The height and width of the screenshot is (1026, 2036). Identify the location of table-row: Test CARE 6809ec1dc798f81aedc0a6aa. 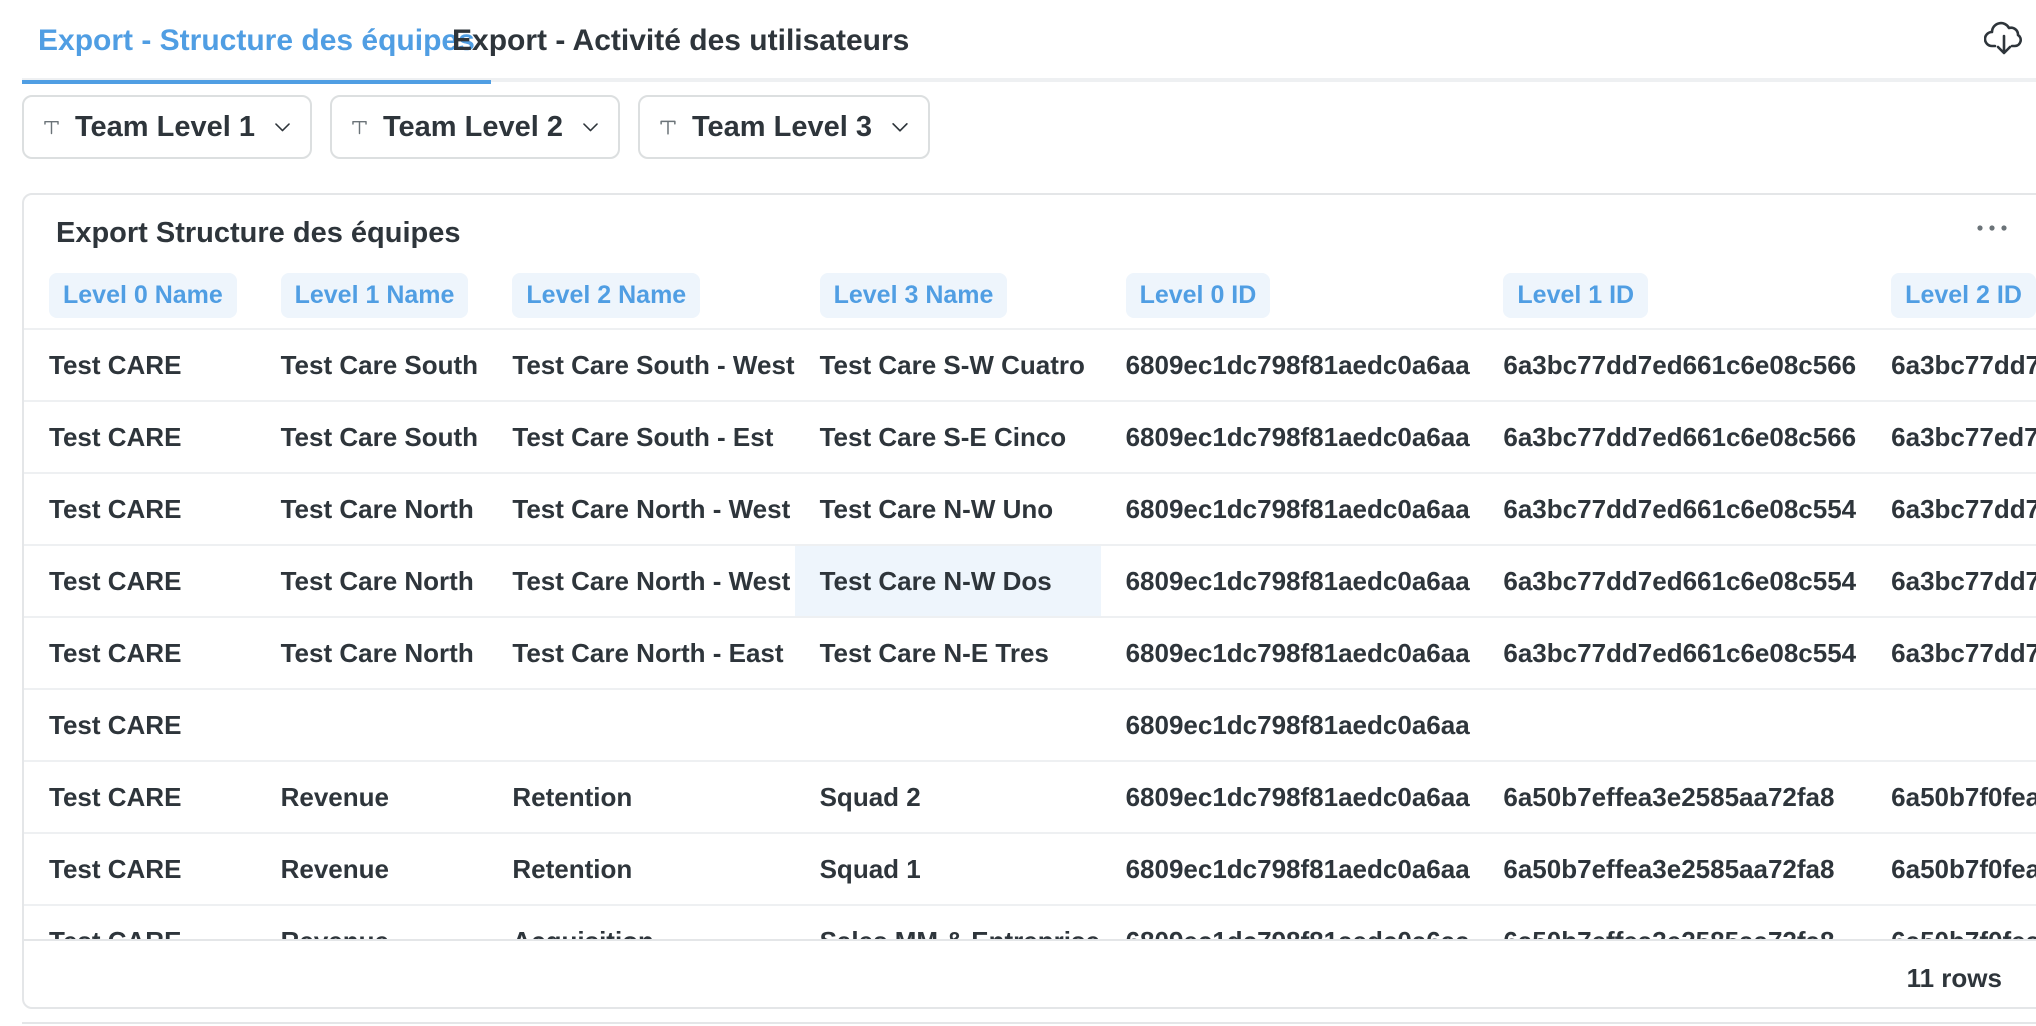
(1030, 724).